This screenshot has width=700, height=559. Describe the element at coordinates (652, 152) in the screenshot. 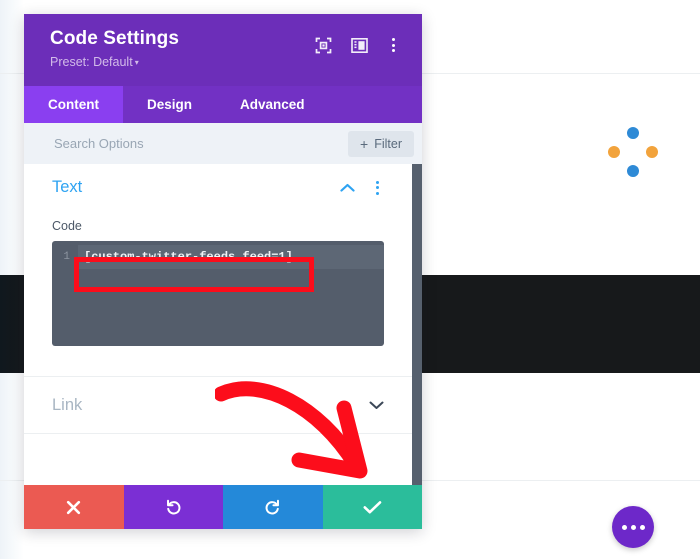

I see `spinner-dot-right` at that location.